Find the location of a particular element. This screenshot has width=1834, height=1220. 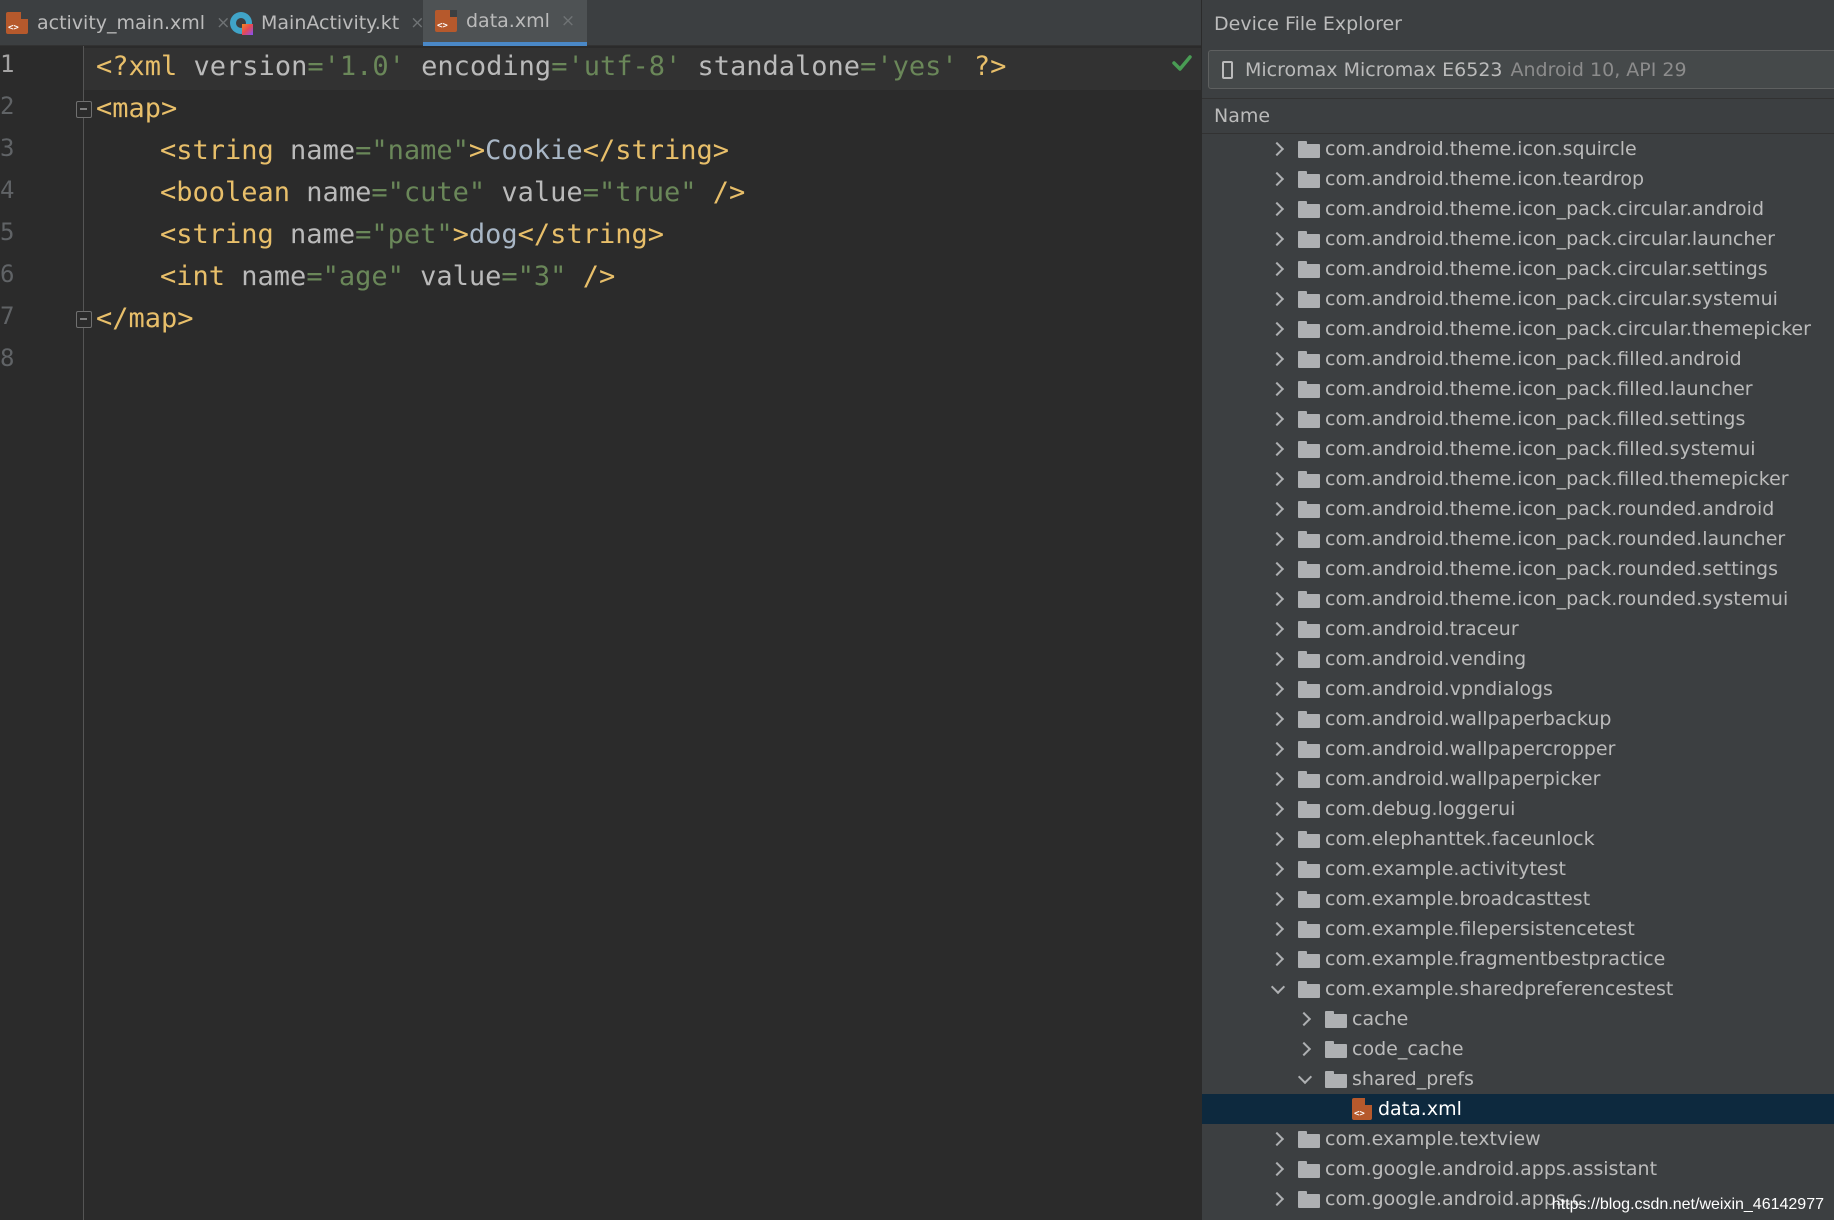

tree-item: com.android.theme.icon.squircle is located at coordinates (1518, 149).